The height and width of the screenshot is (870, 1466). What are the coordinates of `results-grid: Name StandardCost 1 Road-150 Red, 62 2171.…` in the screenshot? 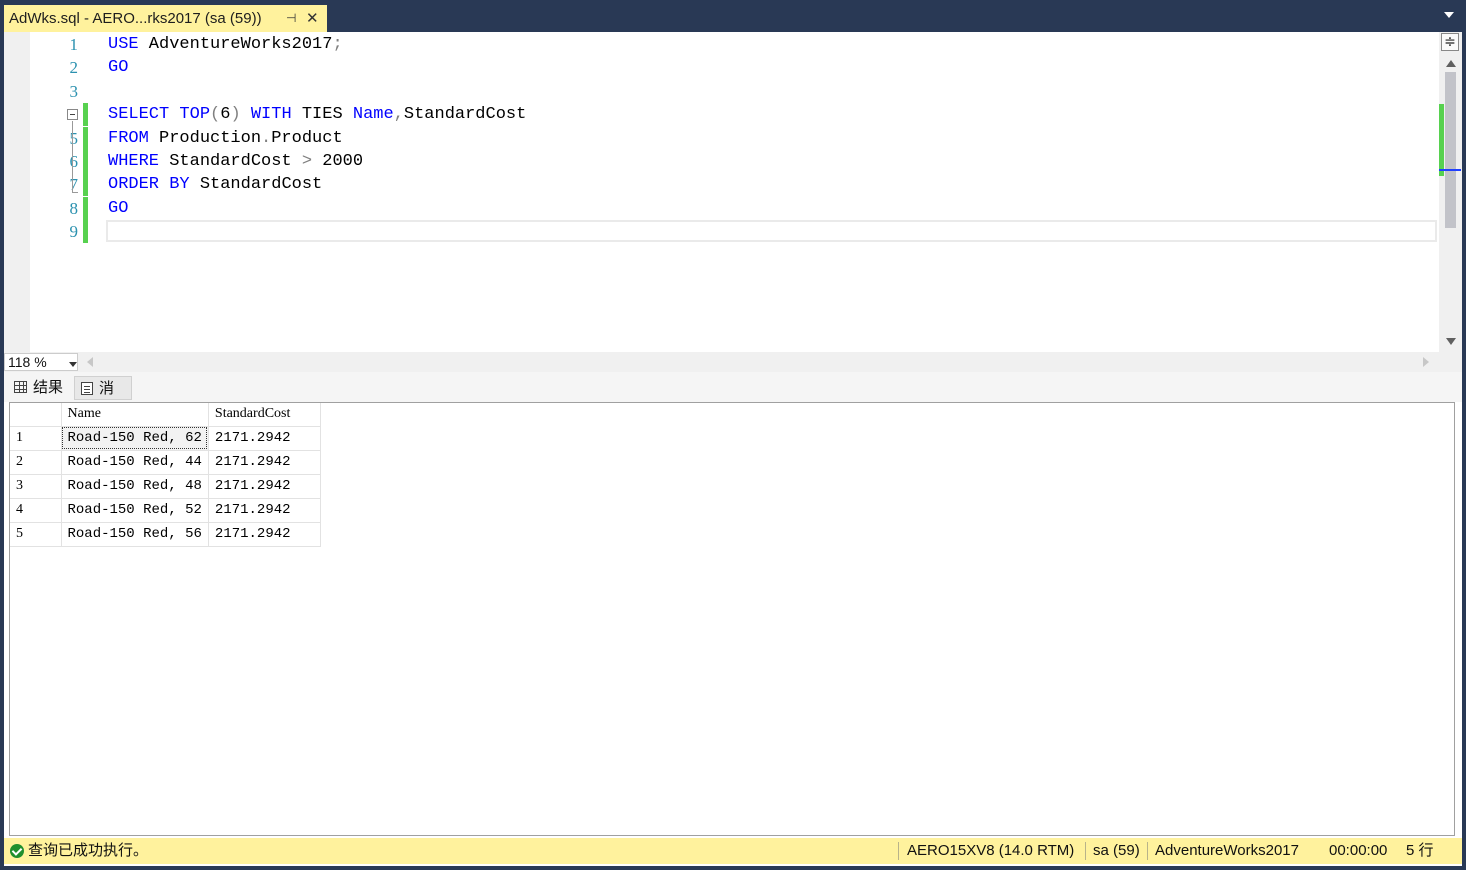 It's located at (165, 475).